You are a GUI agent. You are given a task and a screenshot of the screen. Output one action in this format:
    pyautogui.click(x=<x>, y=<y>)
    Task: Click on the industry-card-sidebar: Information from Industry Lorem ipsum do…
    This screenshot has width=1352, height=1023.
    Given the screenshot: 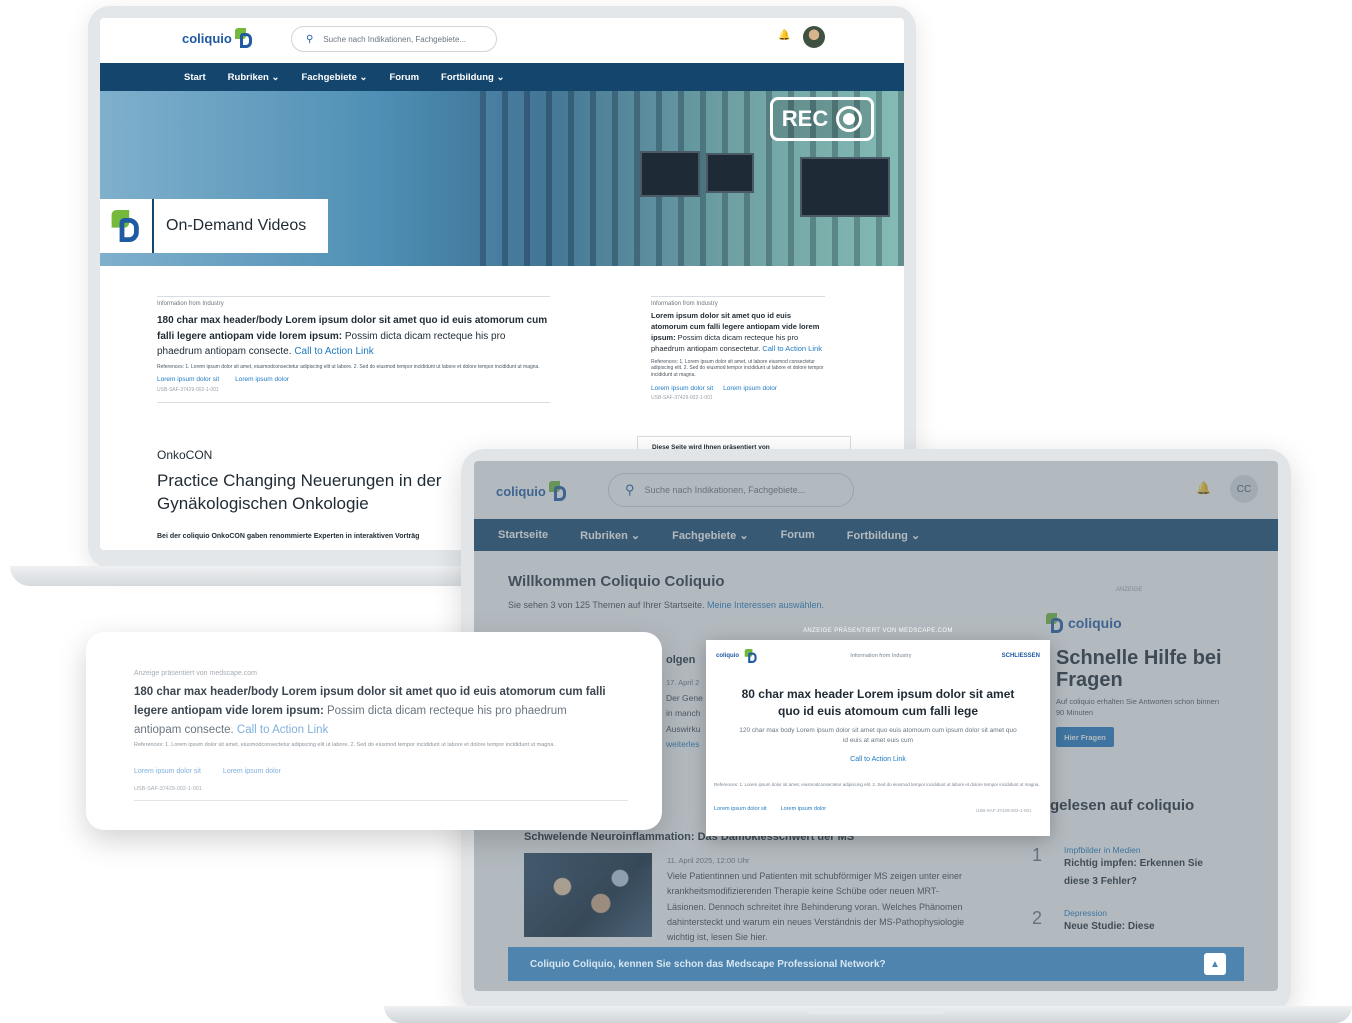 What is the action you would take?
    pyautogui.click(x=738, y=349)
    